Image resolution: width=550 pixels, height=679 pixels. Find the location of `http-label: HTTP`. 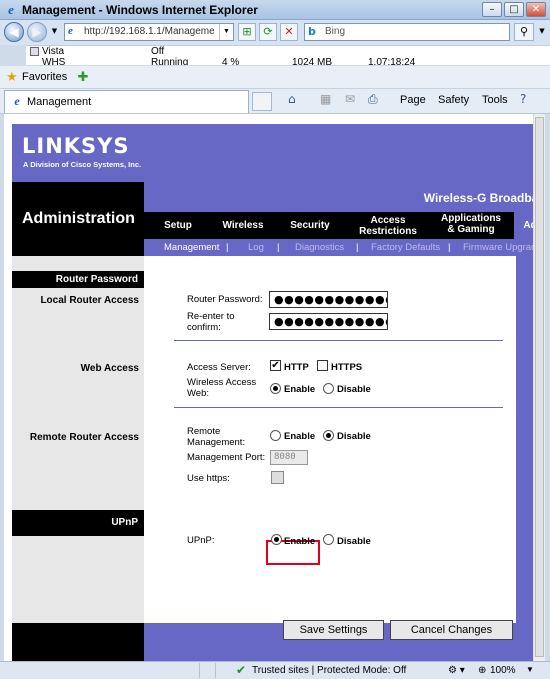

http-label: HTTP is located at coordinates (296, 367).